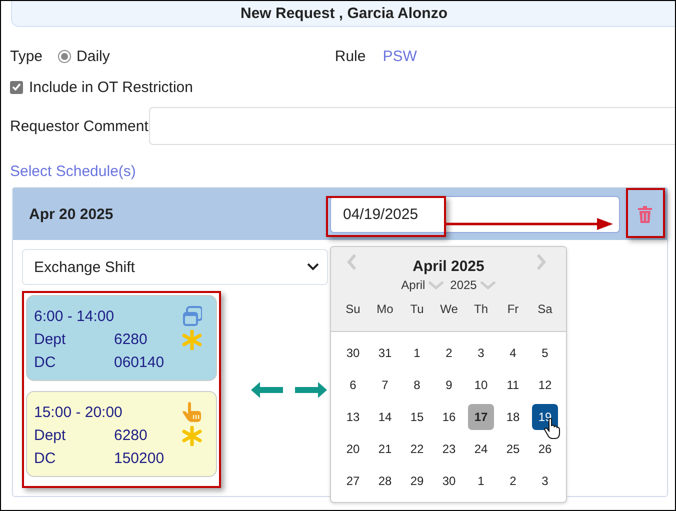  Describe the element at coordinates (399, 56) in the screenshot. I see `field-value: PSW` at that location.